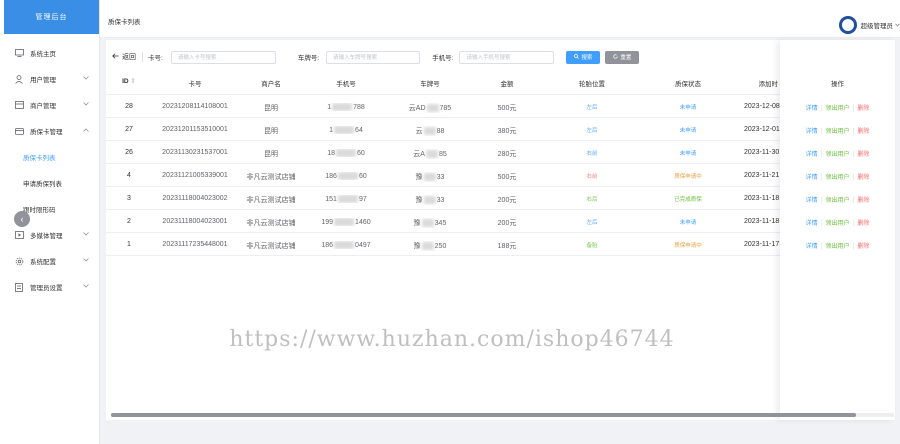 This screenshot has height=444, width=900. Describe the element at coordinates (346, 130) in the screenshot. I see `cell-phone: 1 64` at that location.